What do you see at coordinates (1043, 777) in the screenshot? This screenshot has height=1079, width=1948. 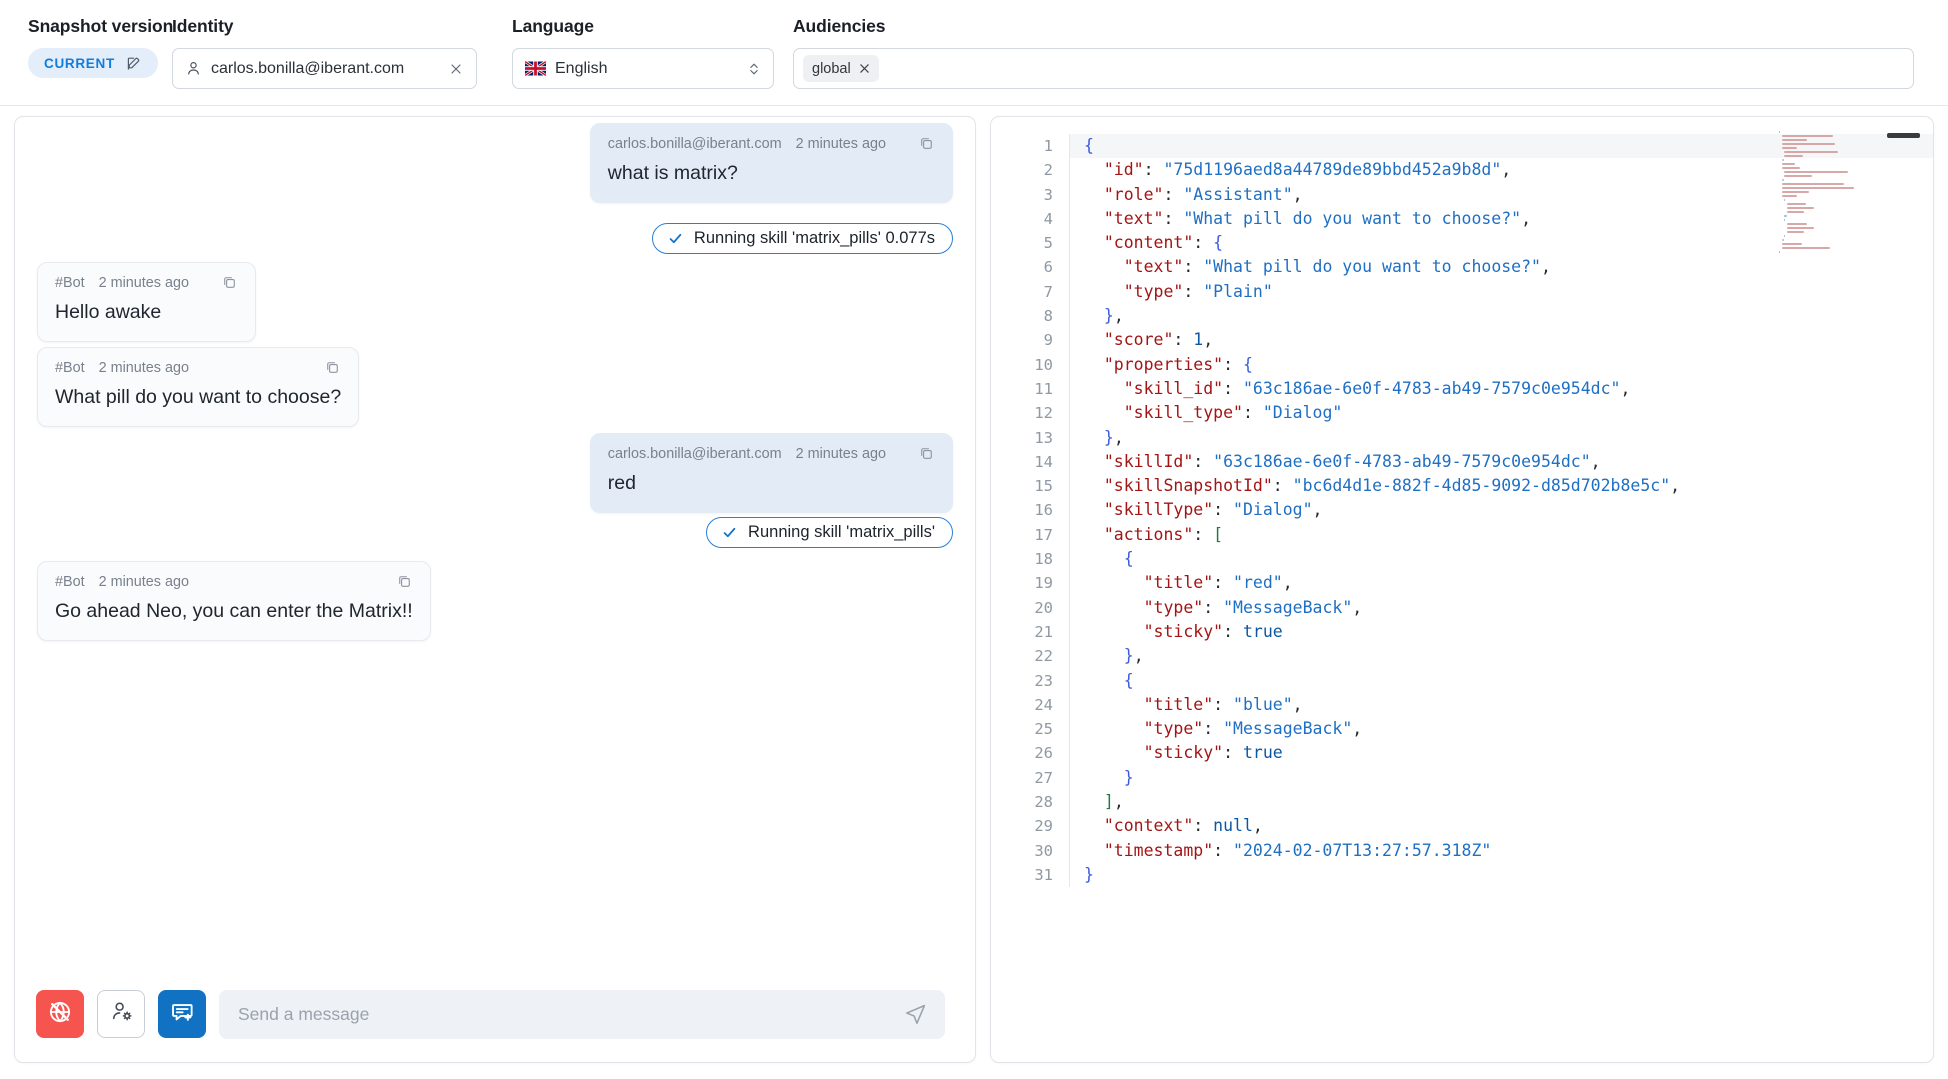 I see `line-number: 27` at bounding box center [1043, 777].